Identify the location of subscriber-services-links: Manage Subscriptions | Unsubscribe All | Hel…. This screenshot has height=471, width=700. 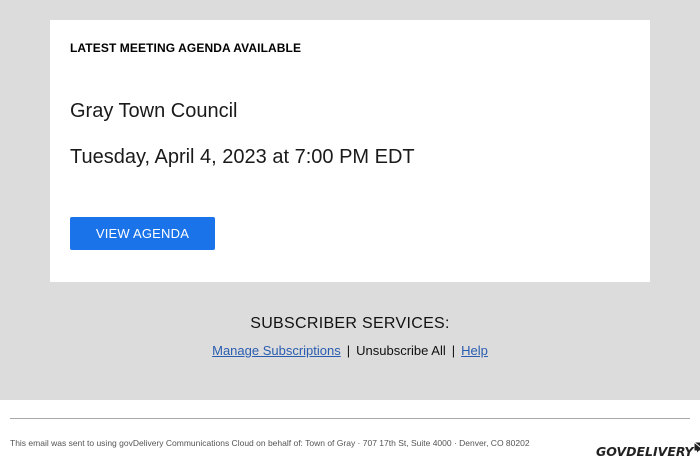
(350, 350).